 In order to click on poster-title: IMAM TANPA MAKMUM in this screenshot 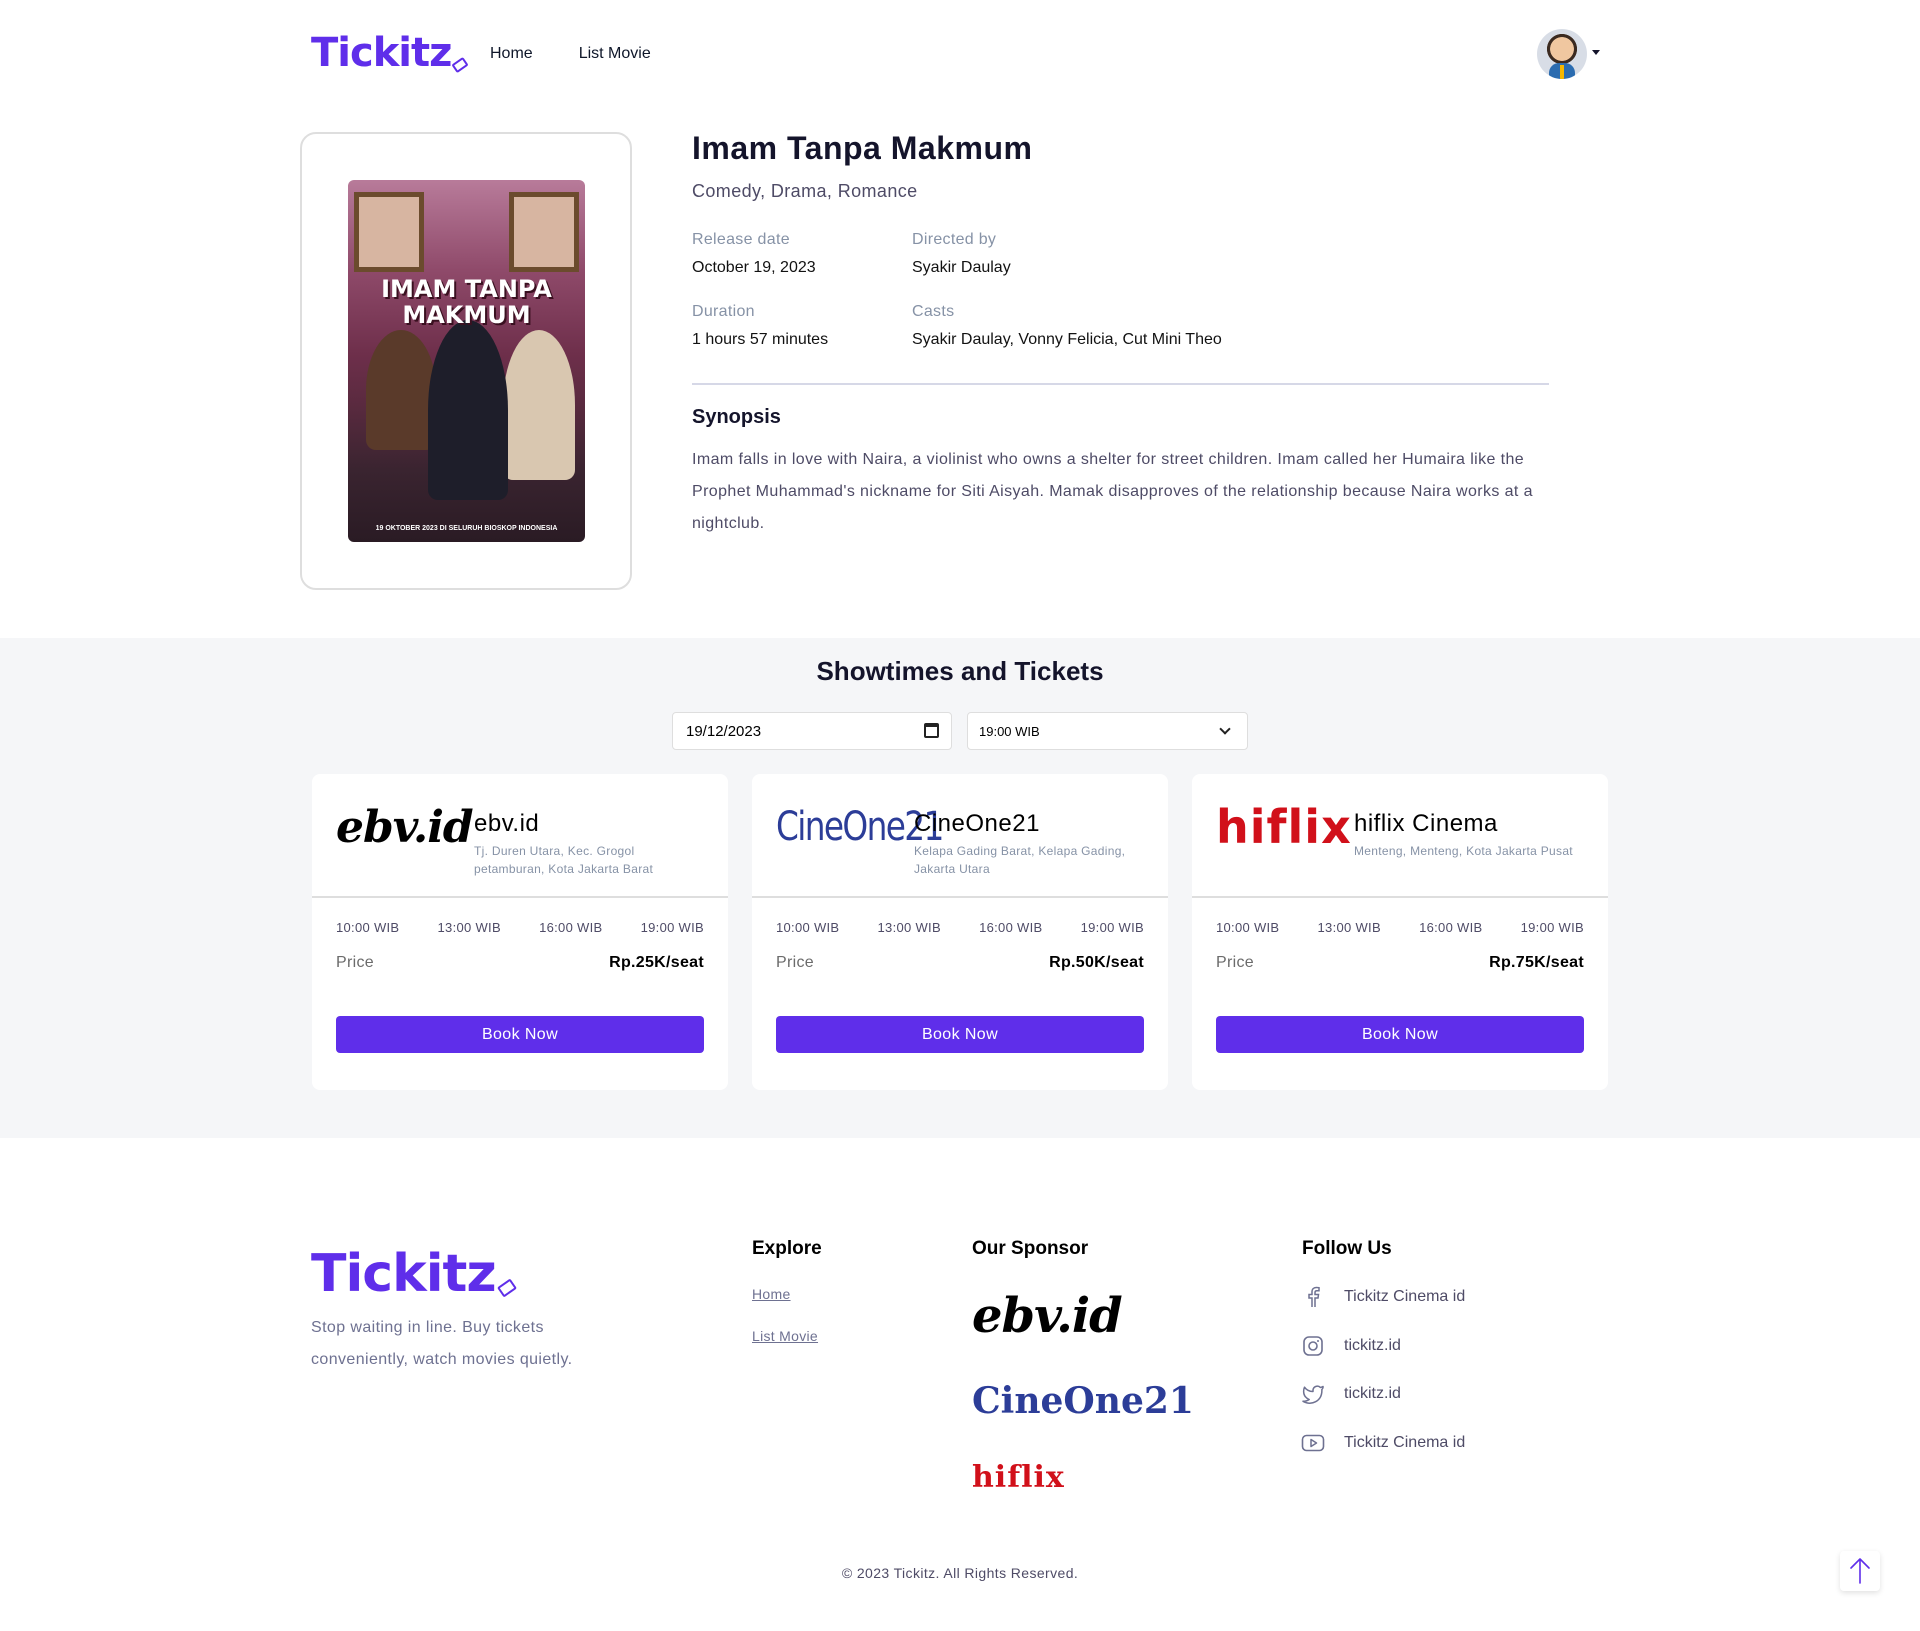, I will do `click(466, 302)`.